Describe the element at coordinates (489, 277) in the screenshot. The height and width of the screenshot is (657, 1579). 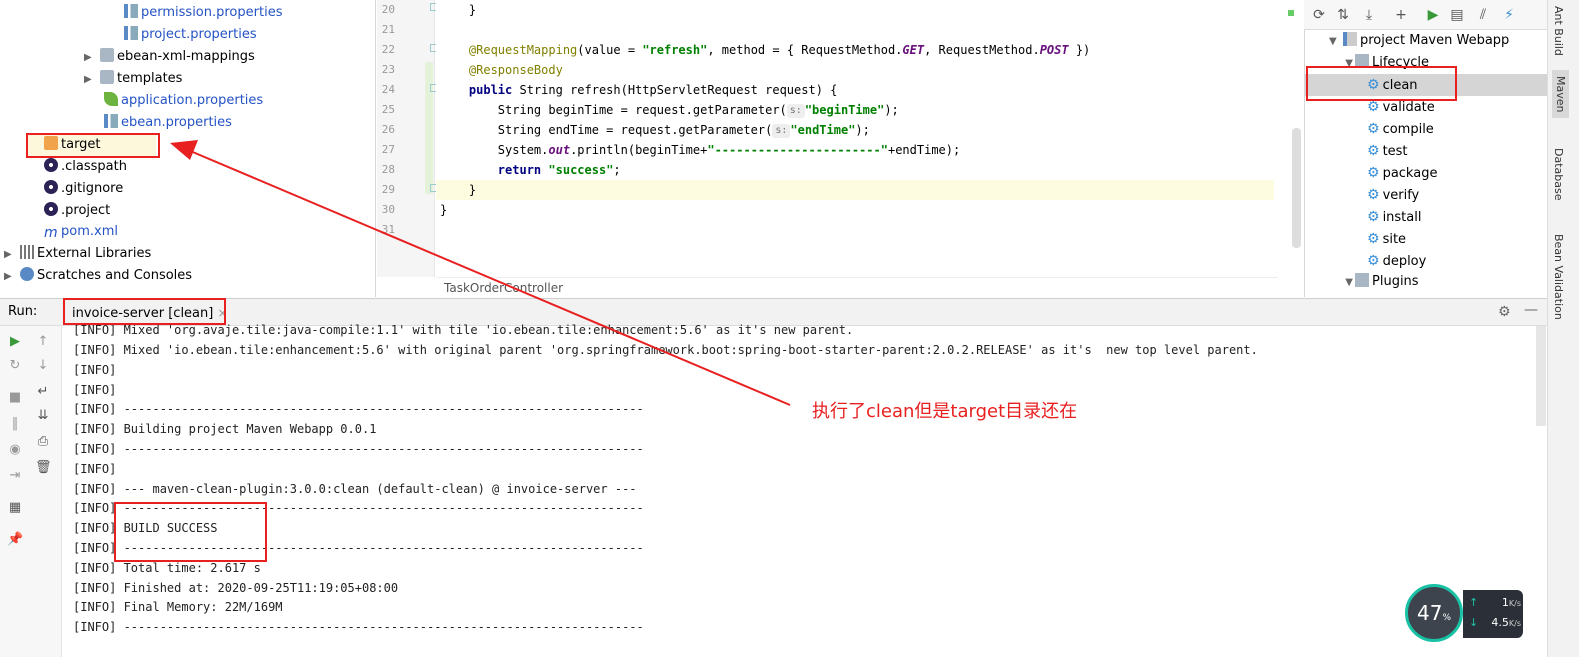
I see `arrow-line` at that location.